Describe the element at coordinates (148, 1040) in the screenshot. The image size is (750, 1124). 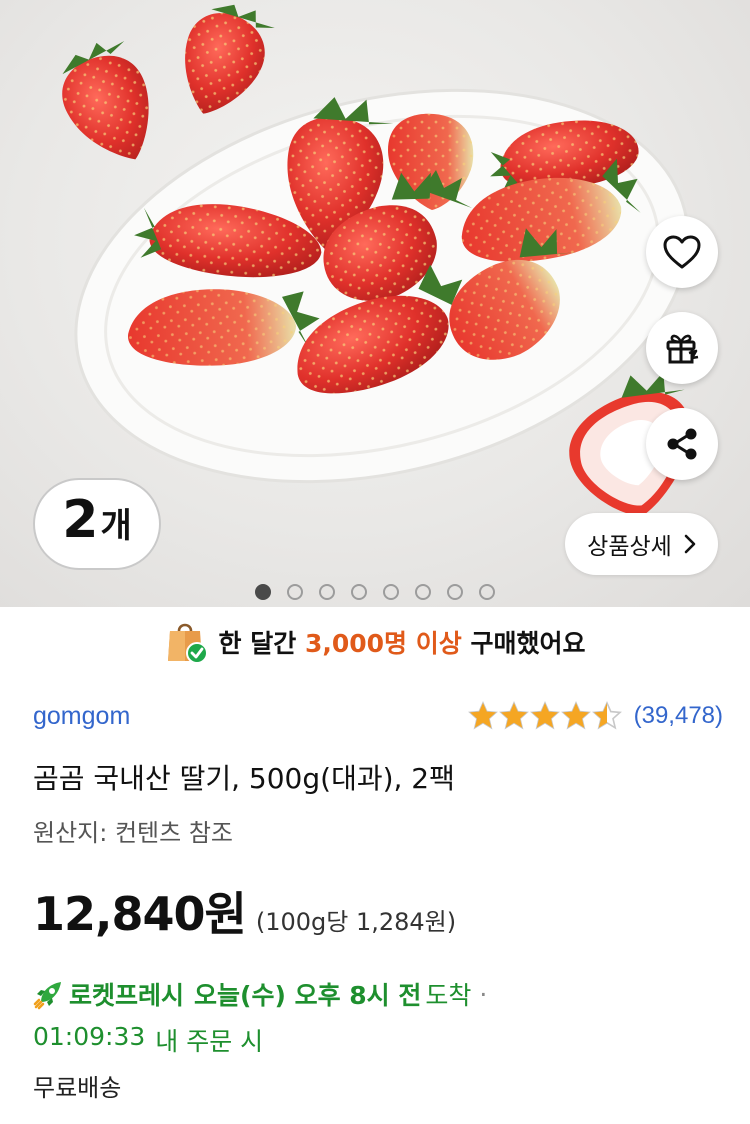
I see `order-countdown: 01:09:33 내 주문 시` at that location.